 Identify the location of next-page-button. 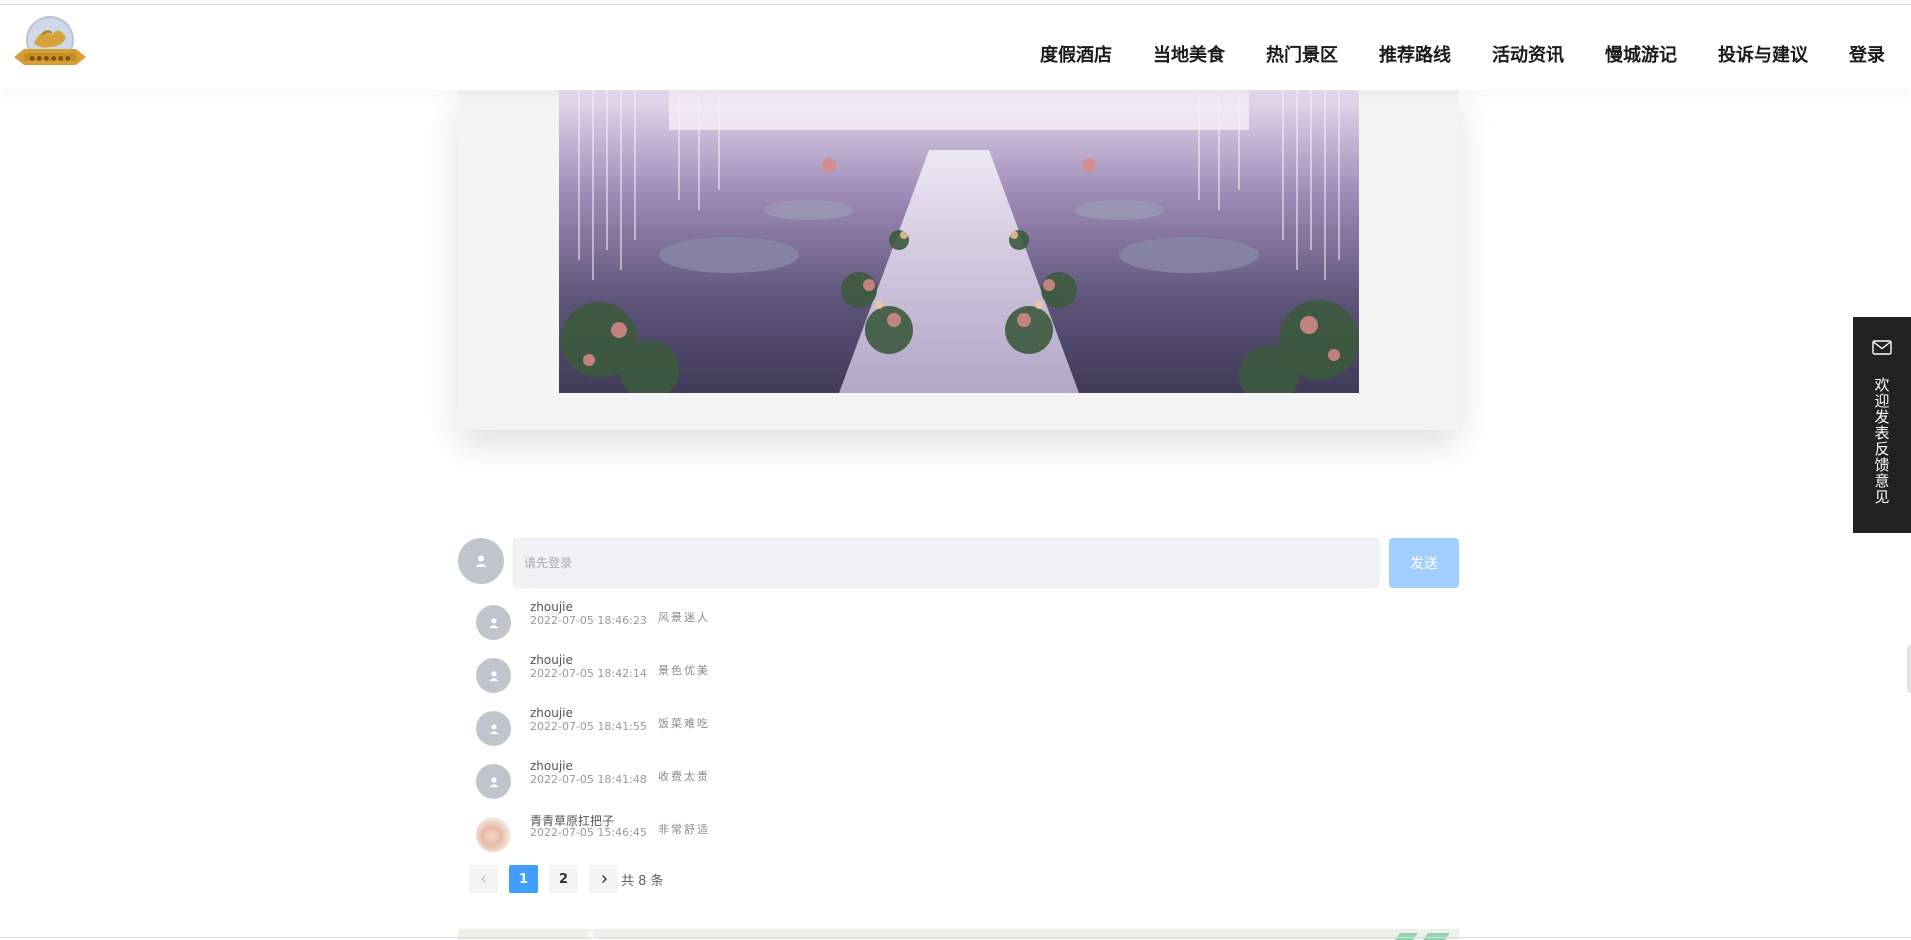
(603, 879).